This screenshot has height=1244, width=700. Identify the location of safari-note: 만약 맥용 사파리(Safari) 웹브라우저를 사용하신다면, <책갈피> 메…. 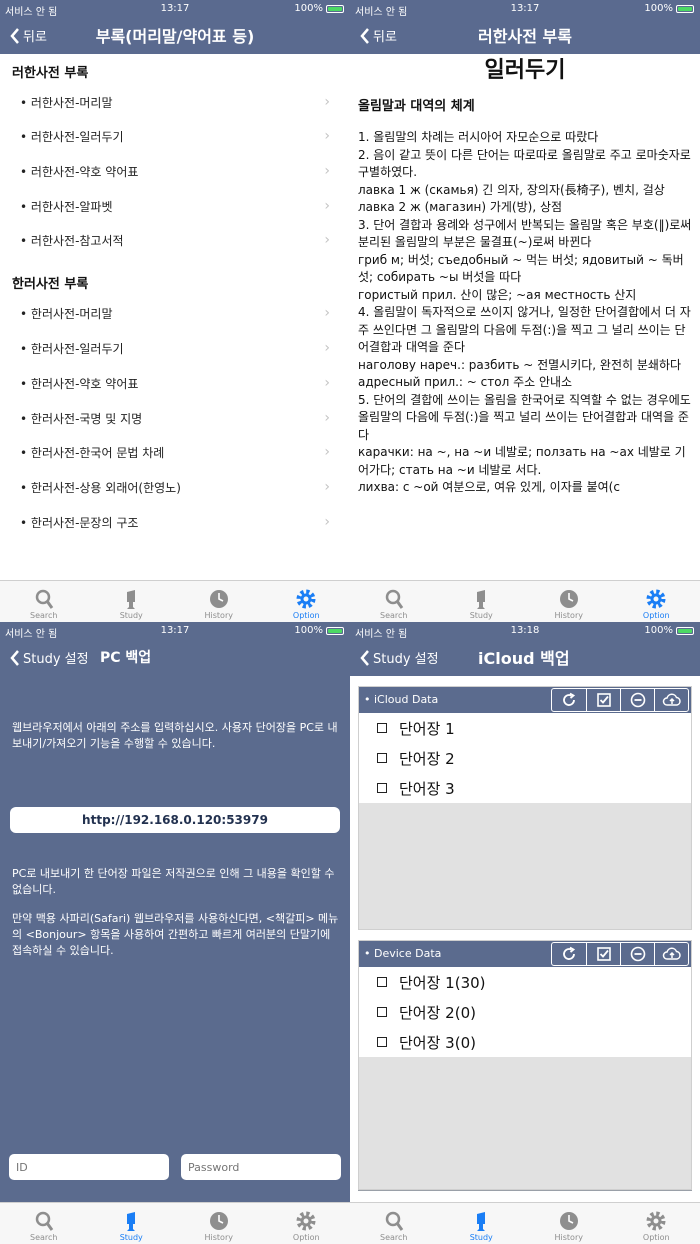
(175, 934).